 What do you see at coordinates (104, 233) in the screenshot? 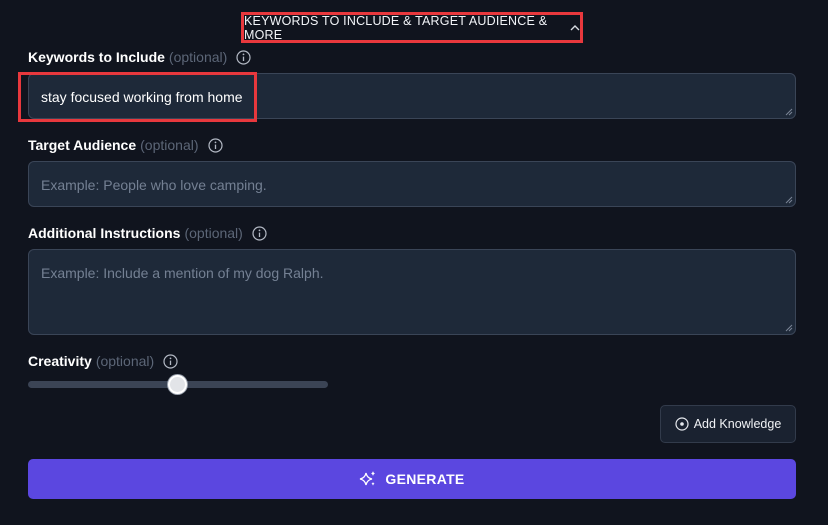
I see `instructions-label: Additional Instructions` at bounding box center [104, 233].